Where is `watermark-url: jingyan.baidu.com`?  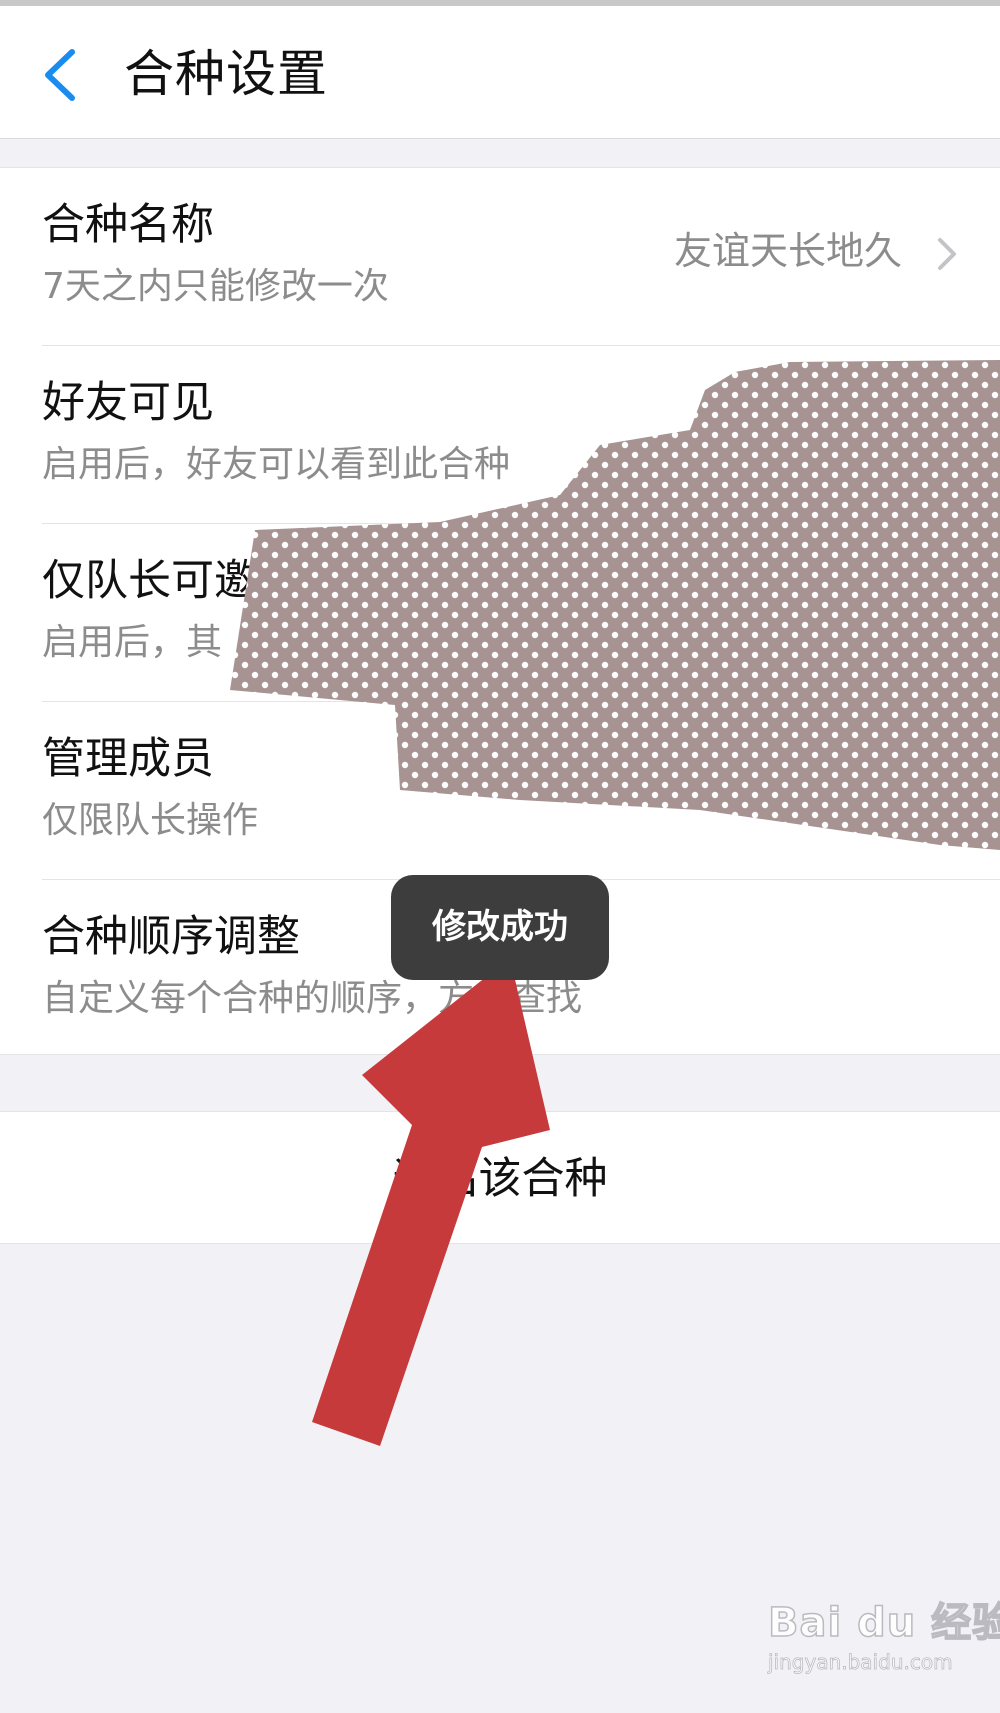
watermark-url: jingyan.baidu.com is located at coordinates (860, 1662).